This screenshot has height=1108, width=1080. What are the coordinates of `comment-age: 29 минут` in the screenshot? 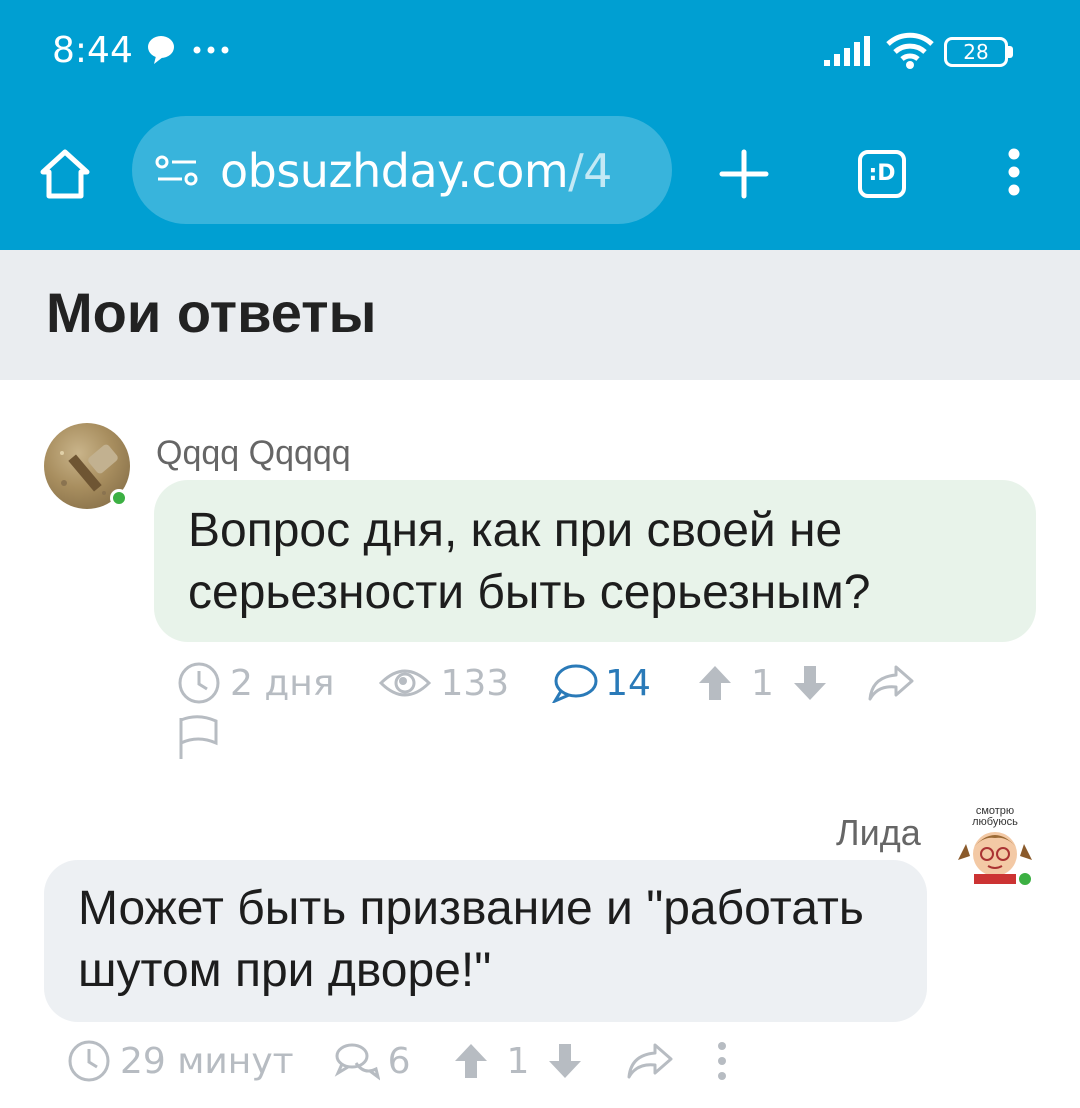 It's located at (180, 1061).